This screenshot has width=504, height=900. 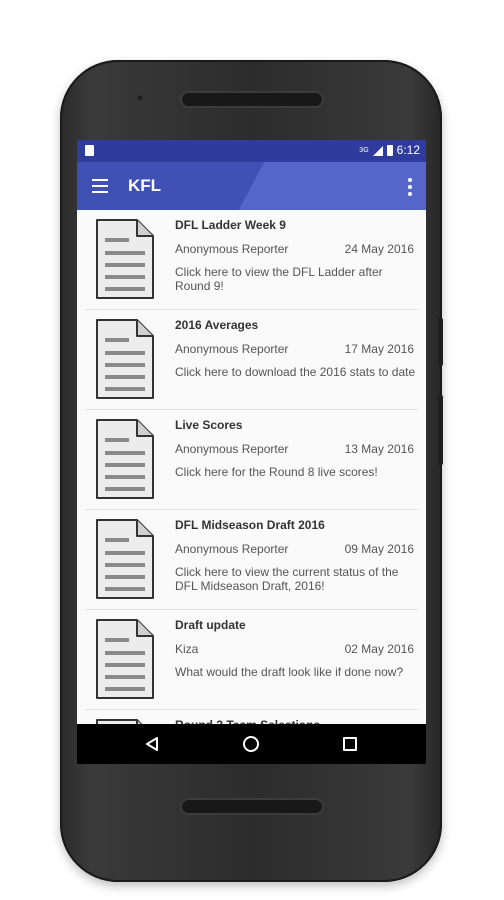 What do you see at coordinates (230, 225) in the screenshot?
I see `item-title: DFL Ladder Week 9` at bounding box center [230, 225].